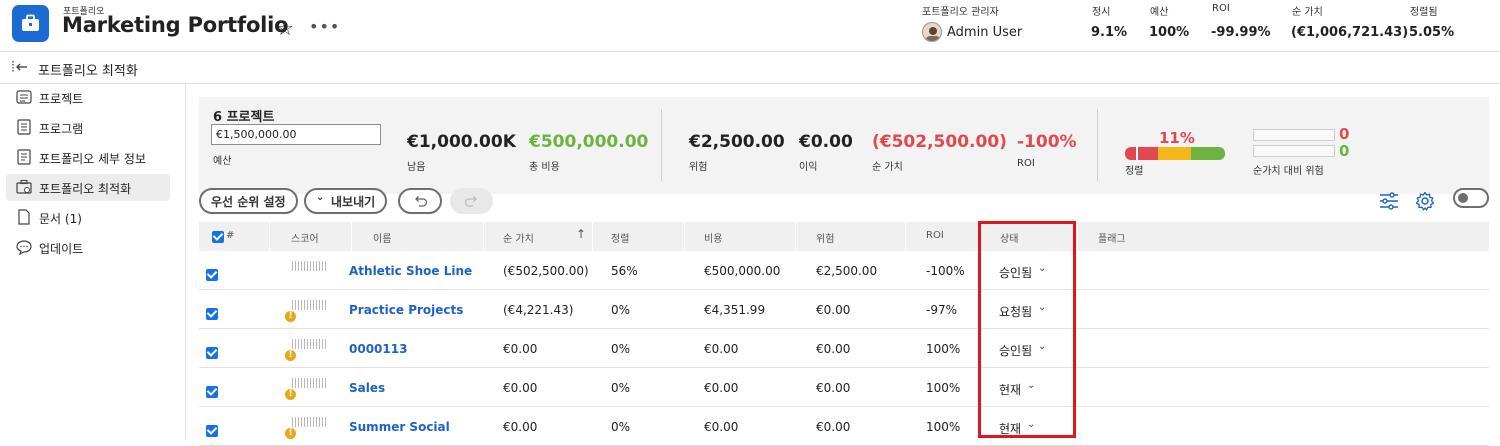 The image size is (1500, 446). Describe the element at coordinates (518, 237) in the screenshot. I see `header-net-value: 순 가치` at that location.